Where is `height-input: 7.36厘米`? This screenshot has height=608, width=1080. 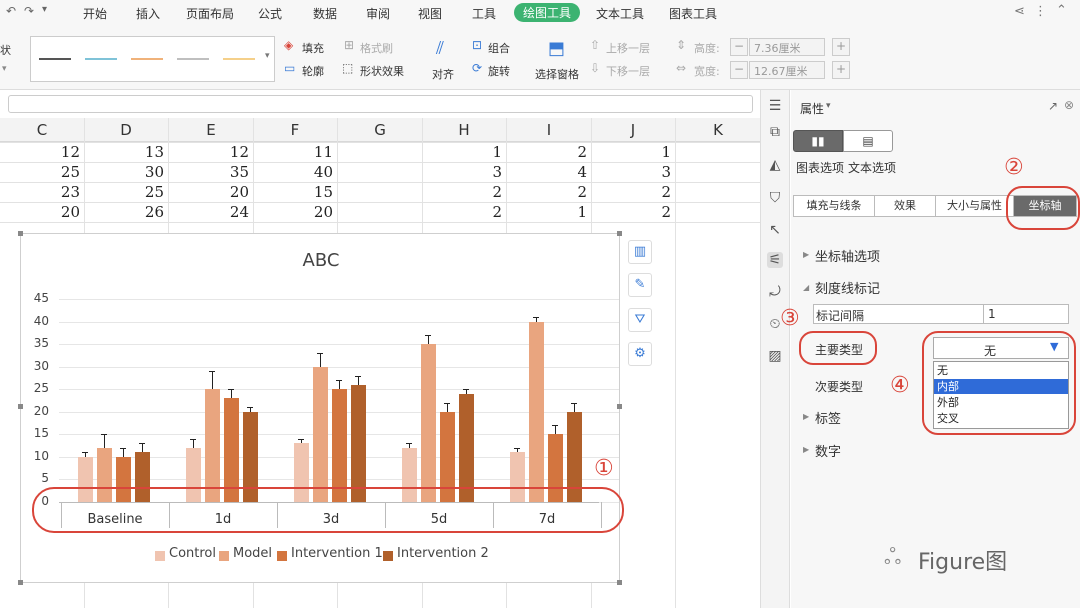 height-input: 7.36厘米 is located at coordinates (787, 47).